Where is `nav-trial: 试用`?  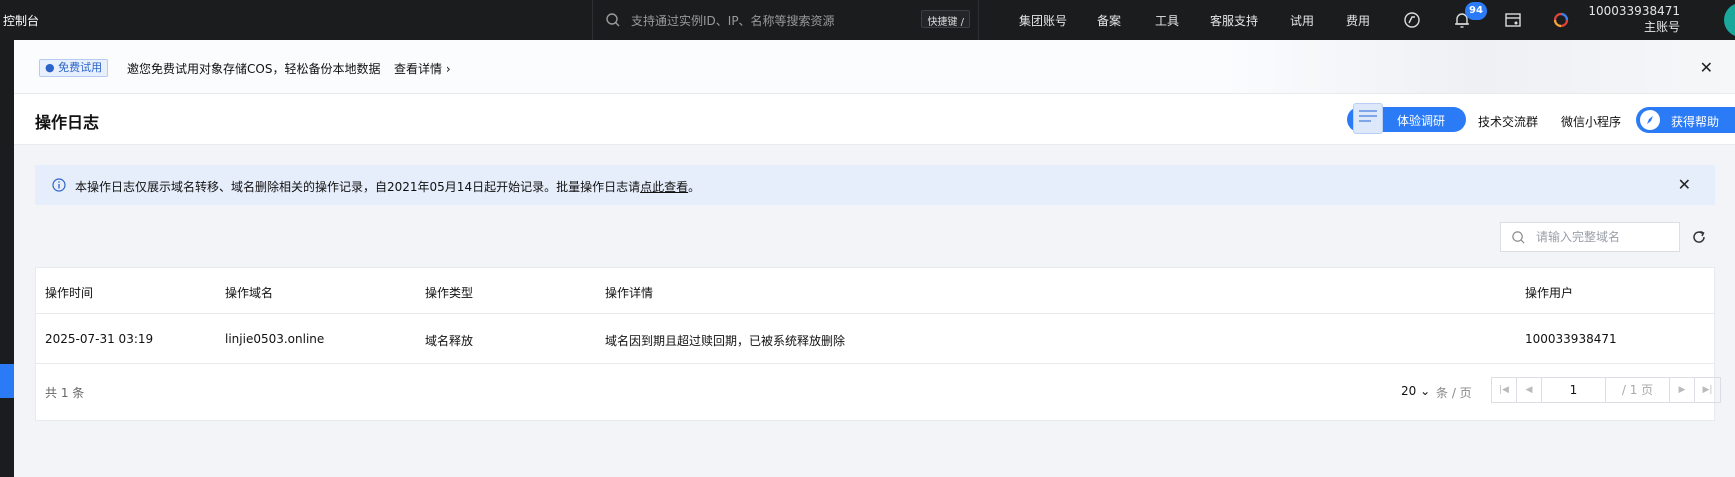 nav-trial: 试用 is located at coordinates (1302, 20).